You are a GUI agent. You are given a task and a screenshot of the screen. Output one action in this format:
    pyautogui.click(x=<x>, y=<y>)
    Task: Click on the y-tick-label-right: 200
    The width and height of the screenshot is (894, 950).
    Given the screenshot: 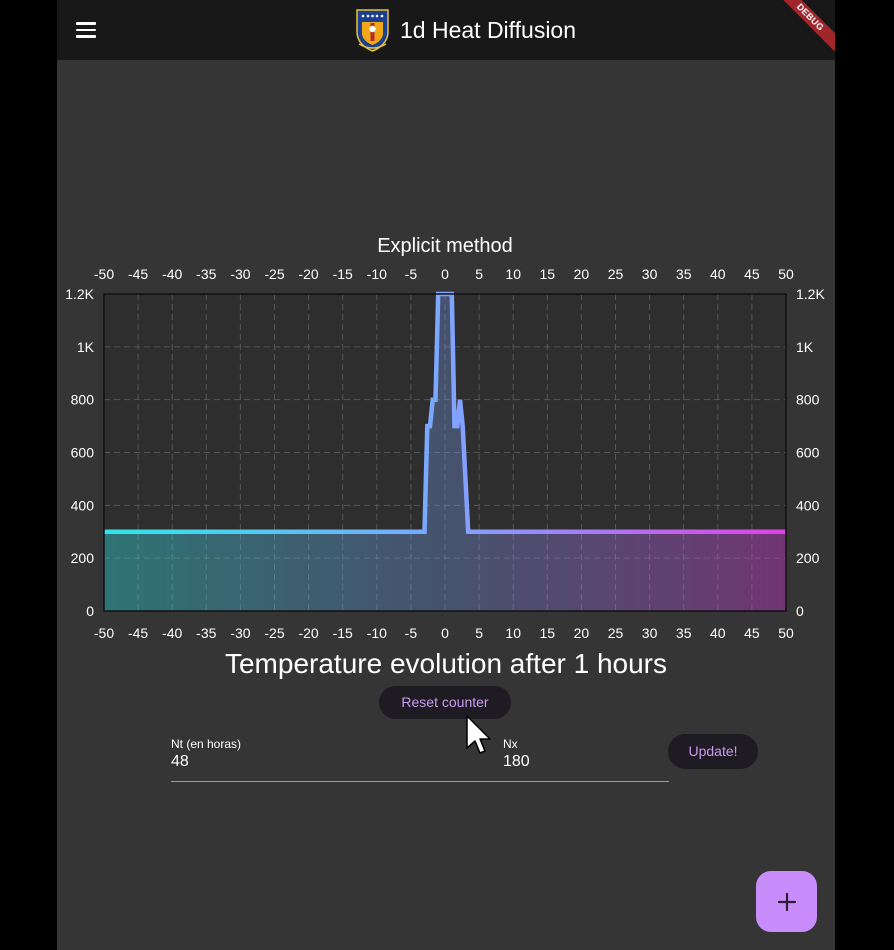 What is the action you would take?
    pyautogui.click(x=808, y=558)
    